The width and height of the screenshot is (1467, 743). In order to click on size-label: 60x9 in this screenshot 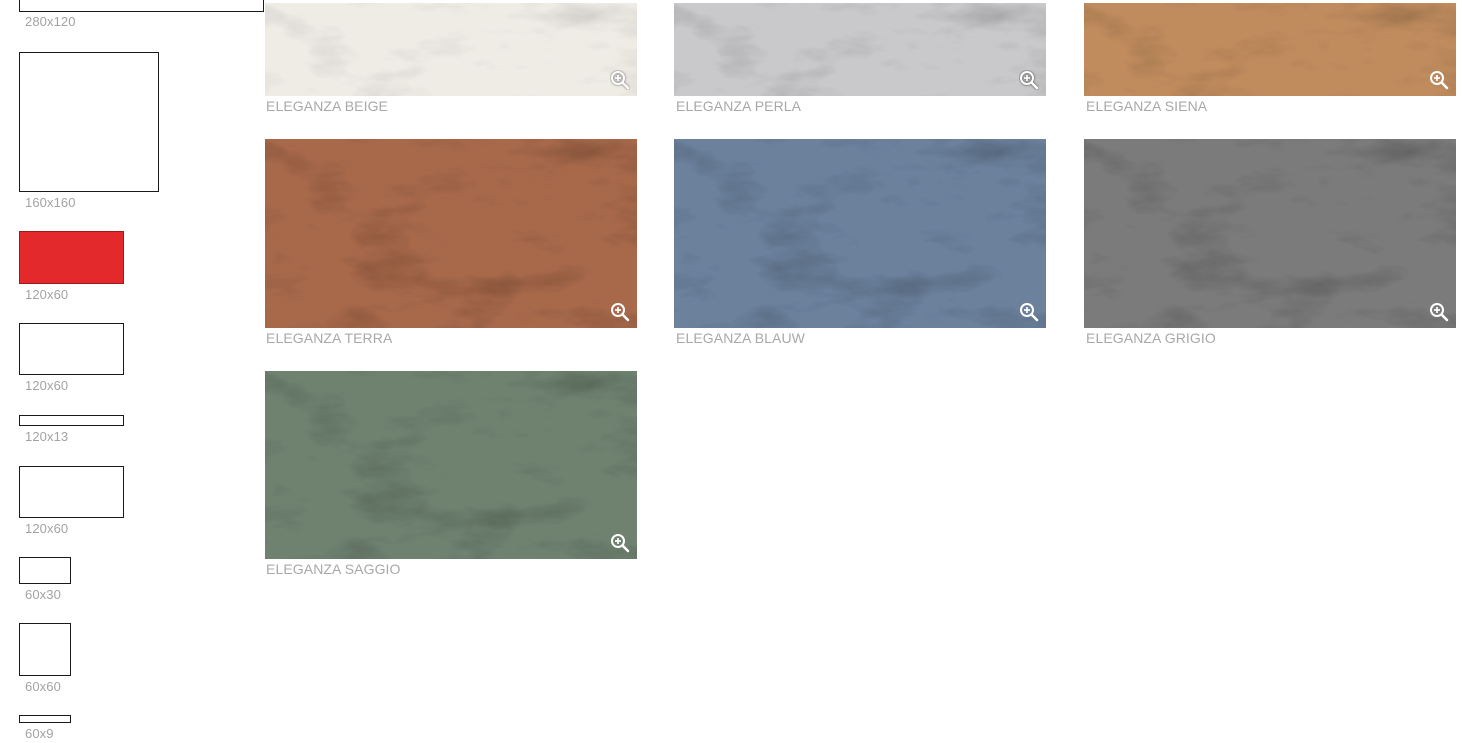, I will do `click(39, 733)`.